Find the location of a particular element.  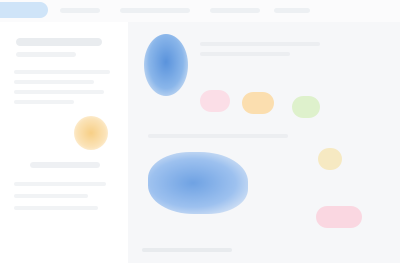

footer-divider is located at coordinates (187, 250).